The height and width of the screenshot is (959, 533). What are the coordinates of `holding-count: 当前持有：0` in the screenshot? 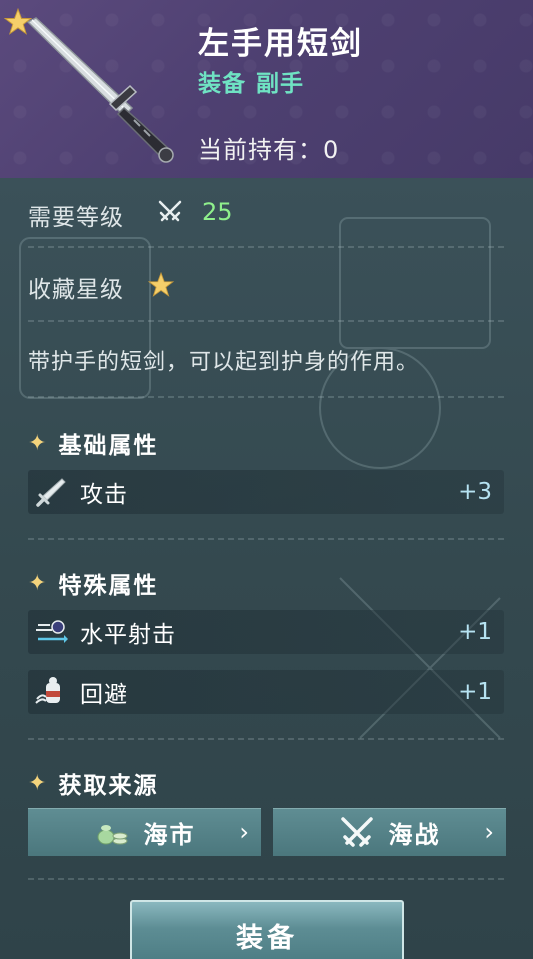 It's located at (268, 147).